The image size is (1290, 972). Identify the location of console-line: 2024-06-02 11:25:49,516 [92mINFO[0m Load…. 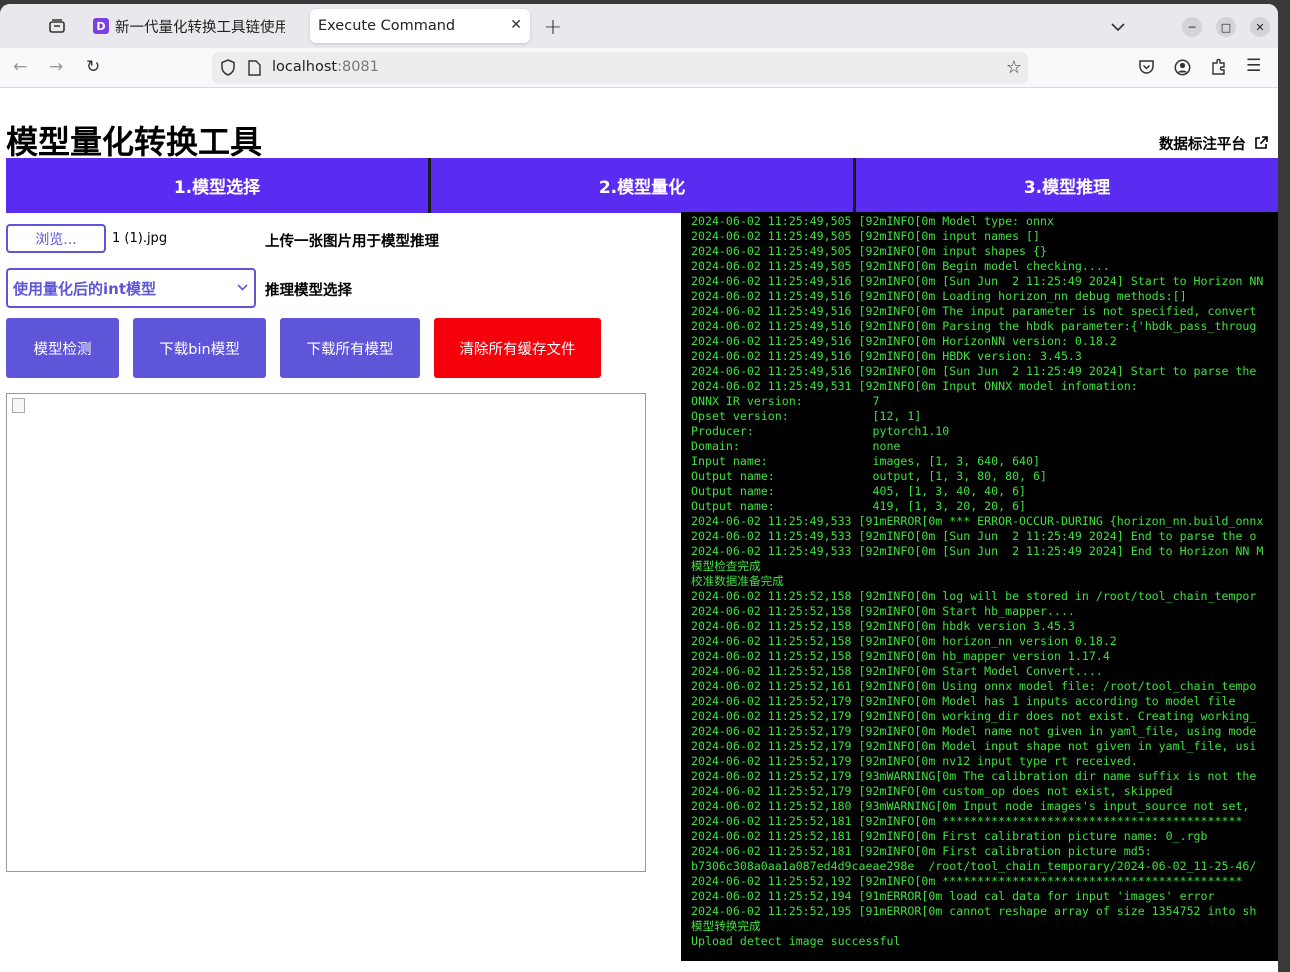
(939, 296).